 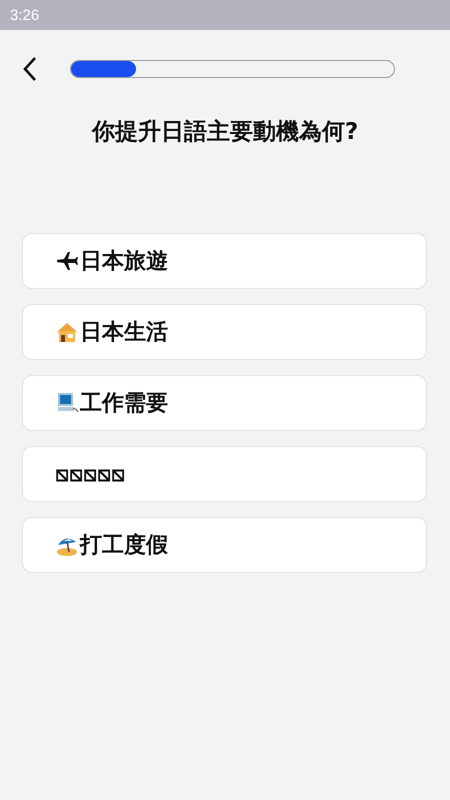 What do you see at coordinates (224, 545) in the screenshot?
I see `answer-option: 打工度假` at bounding box center [224, 545].